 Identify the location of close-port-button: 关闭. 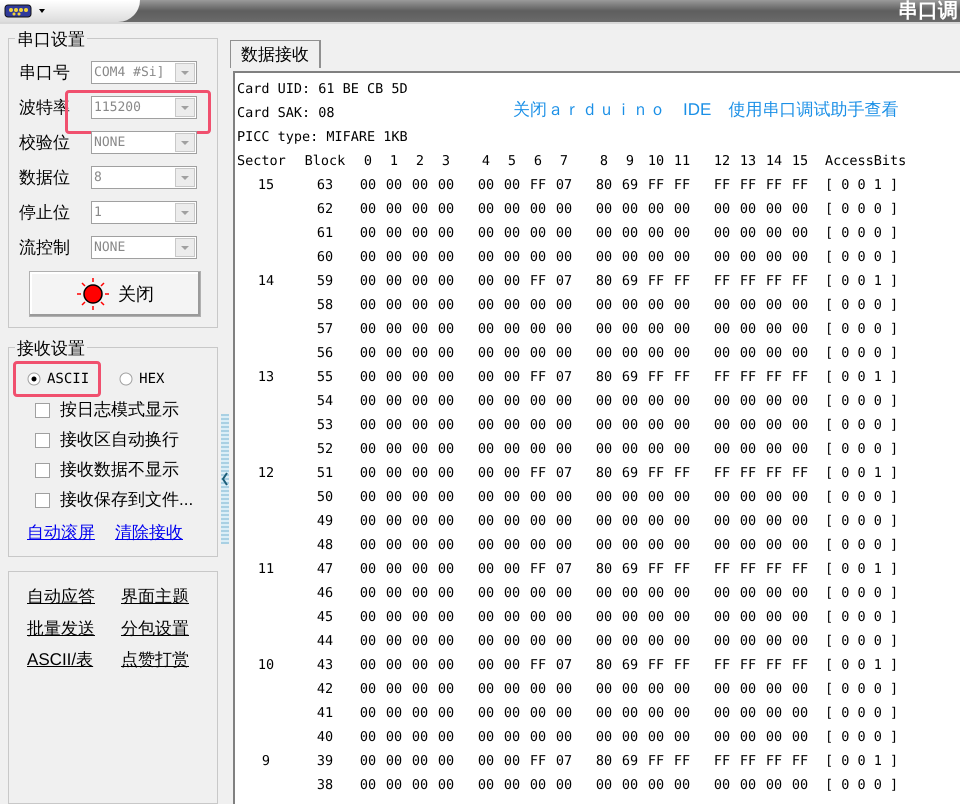
(115, 294).